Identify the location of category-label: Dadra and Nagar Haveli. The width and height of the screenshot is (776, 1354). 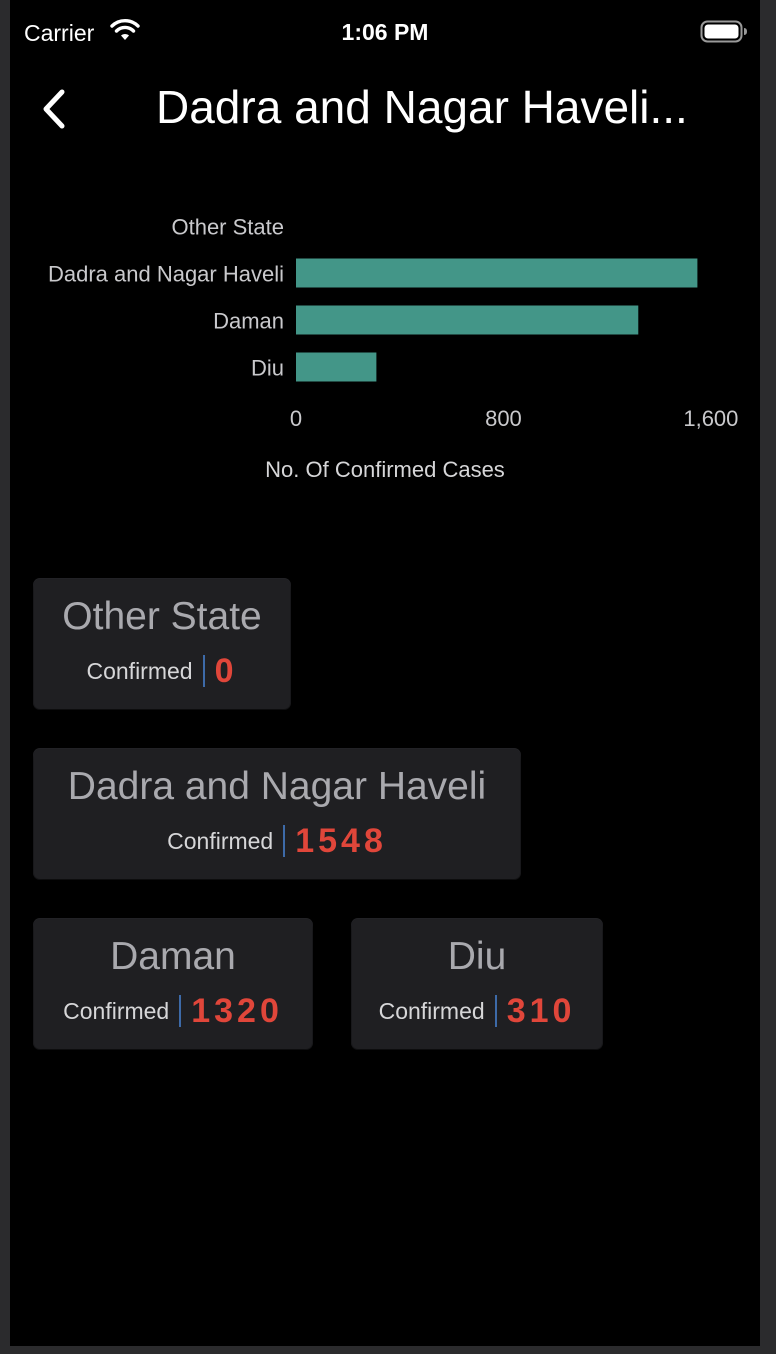
(166, 274).